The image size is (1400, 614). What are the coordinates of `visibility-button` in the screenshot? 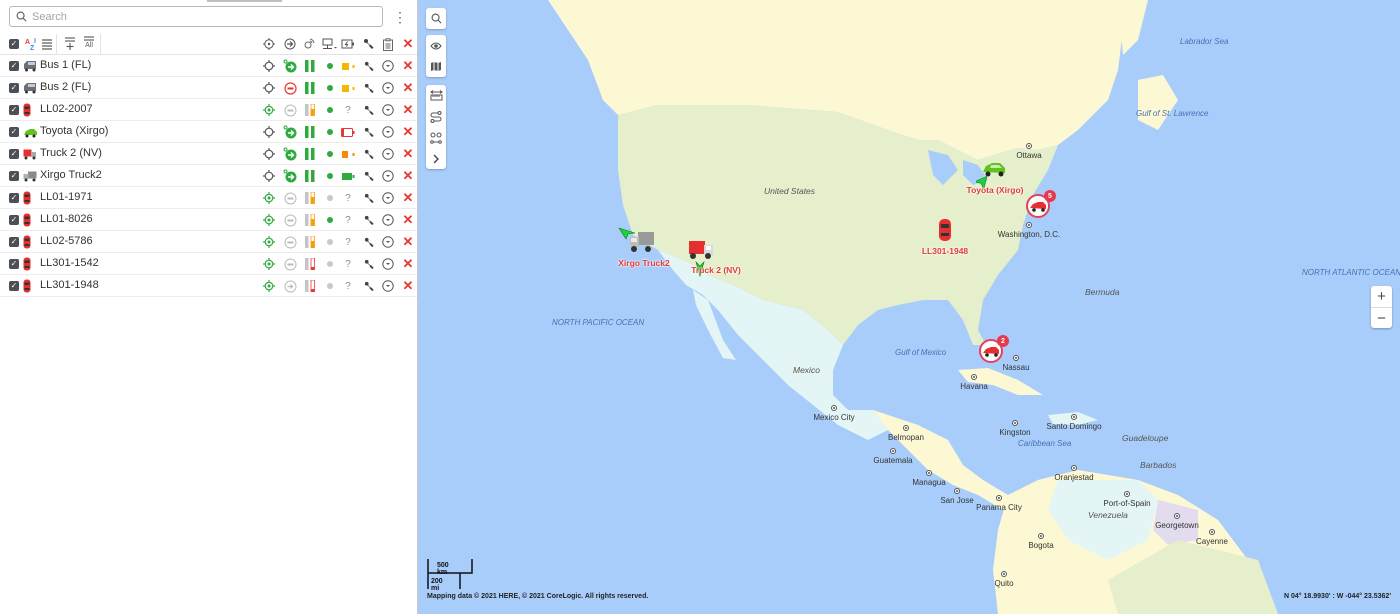 It's located at (436, 45).